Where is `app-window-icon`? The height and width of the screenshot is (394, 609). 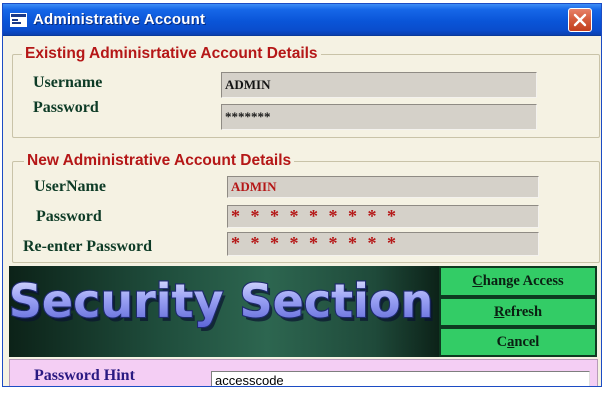 app-window-icon is located at coordinates (18, 20).